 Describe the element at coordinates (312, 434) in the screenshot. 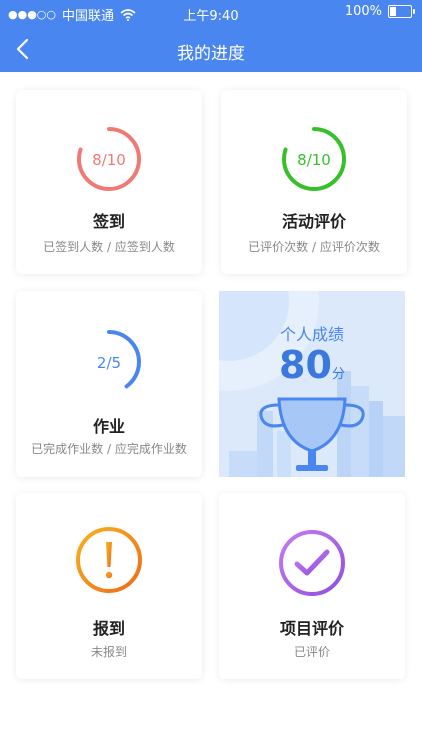

I see `trophy-icon` at that location.